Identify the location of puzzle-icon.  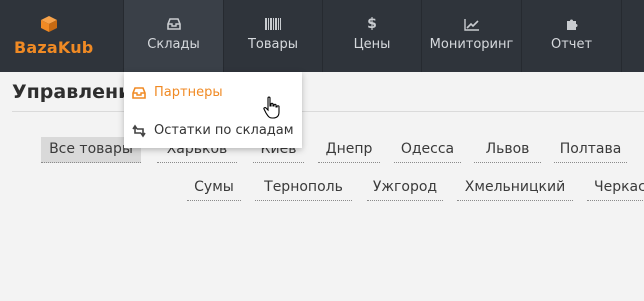
(571, 24).